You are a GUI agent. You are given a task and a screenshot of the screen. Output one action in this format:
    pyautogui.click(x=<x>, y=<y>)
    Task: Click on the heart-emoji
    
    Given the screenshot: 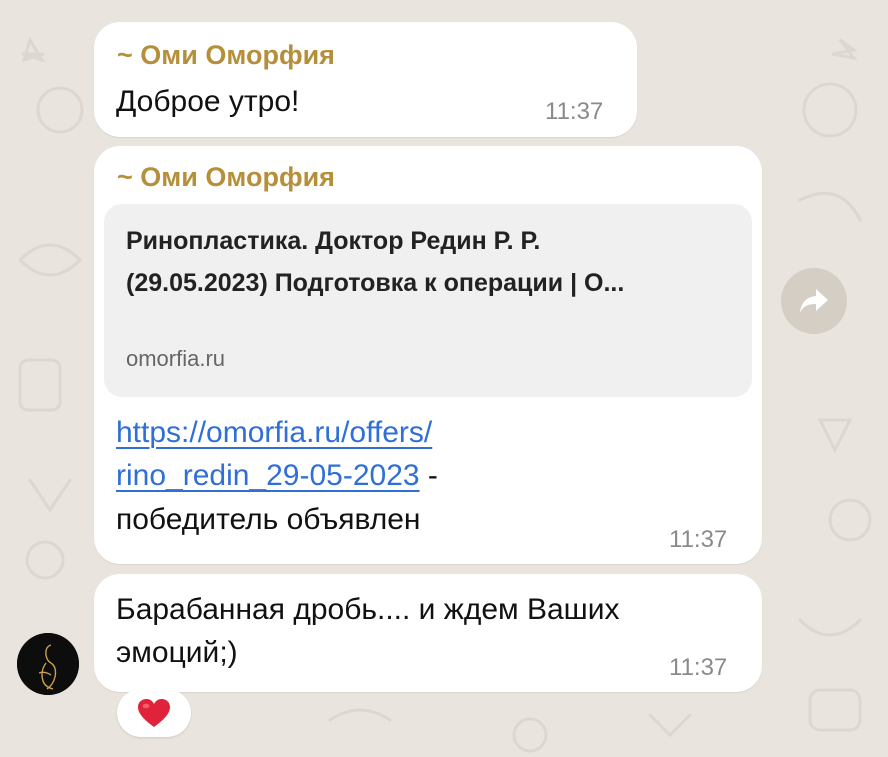 What is the action you would take?
    pyautogui.click(x=154, y=713)
    